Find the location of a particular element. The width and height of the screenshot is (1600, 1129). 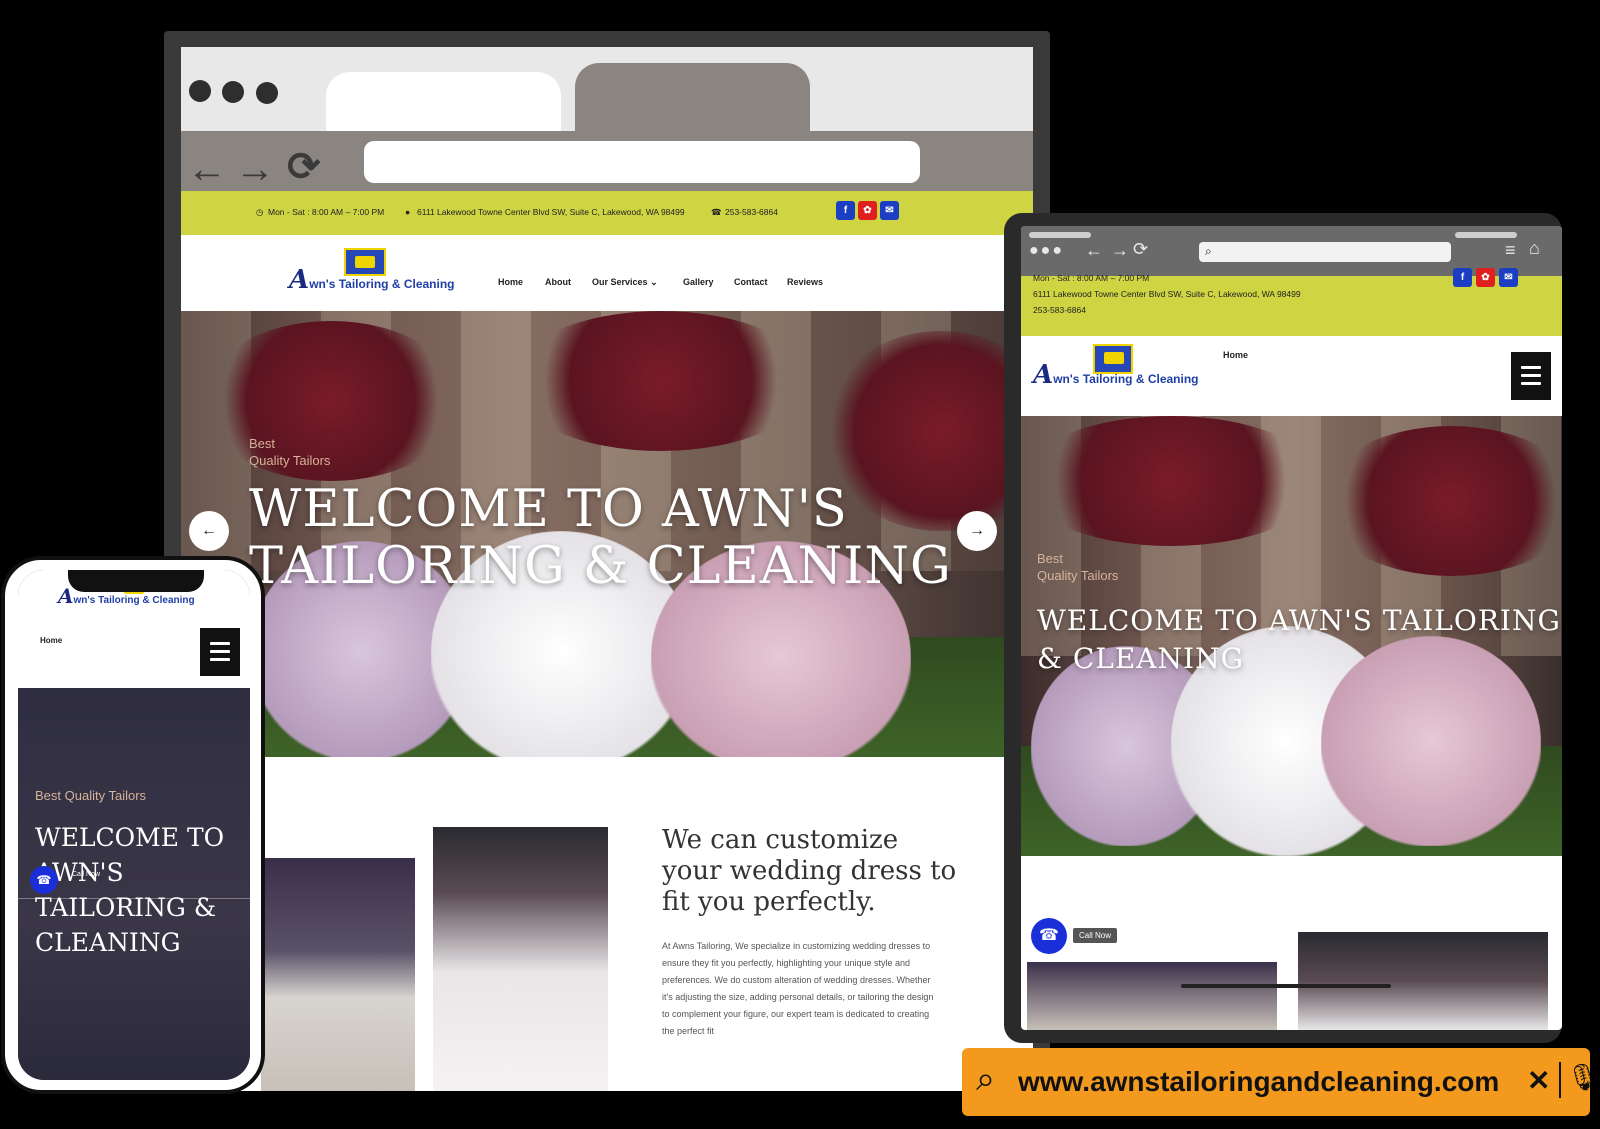

slider-prev-button: ← is located at coordinates (209, 531).